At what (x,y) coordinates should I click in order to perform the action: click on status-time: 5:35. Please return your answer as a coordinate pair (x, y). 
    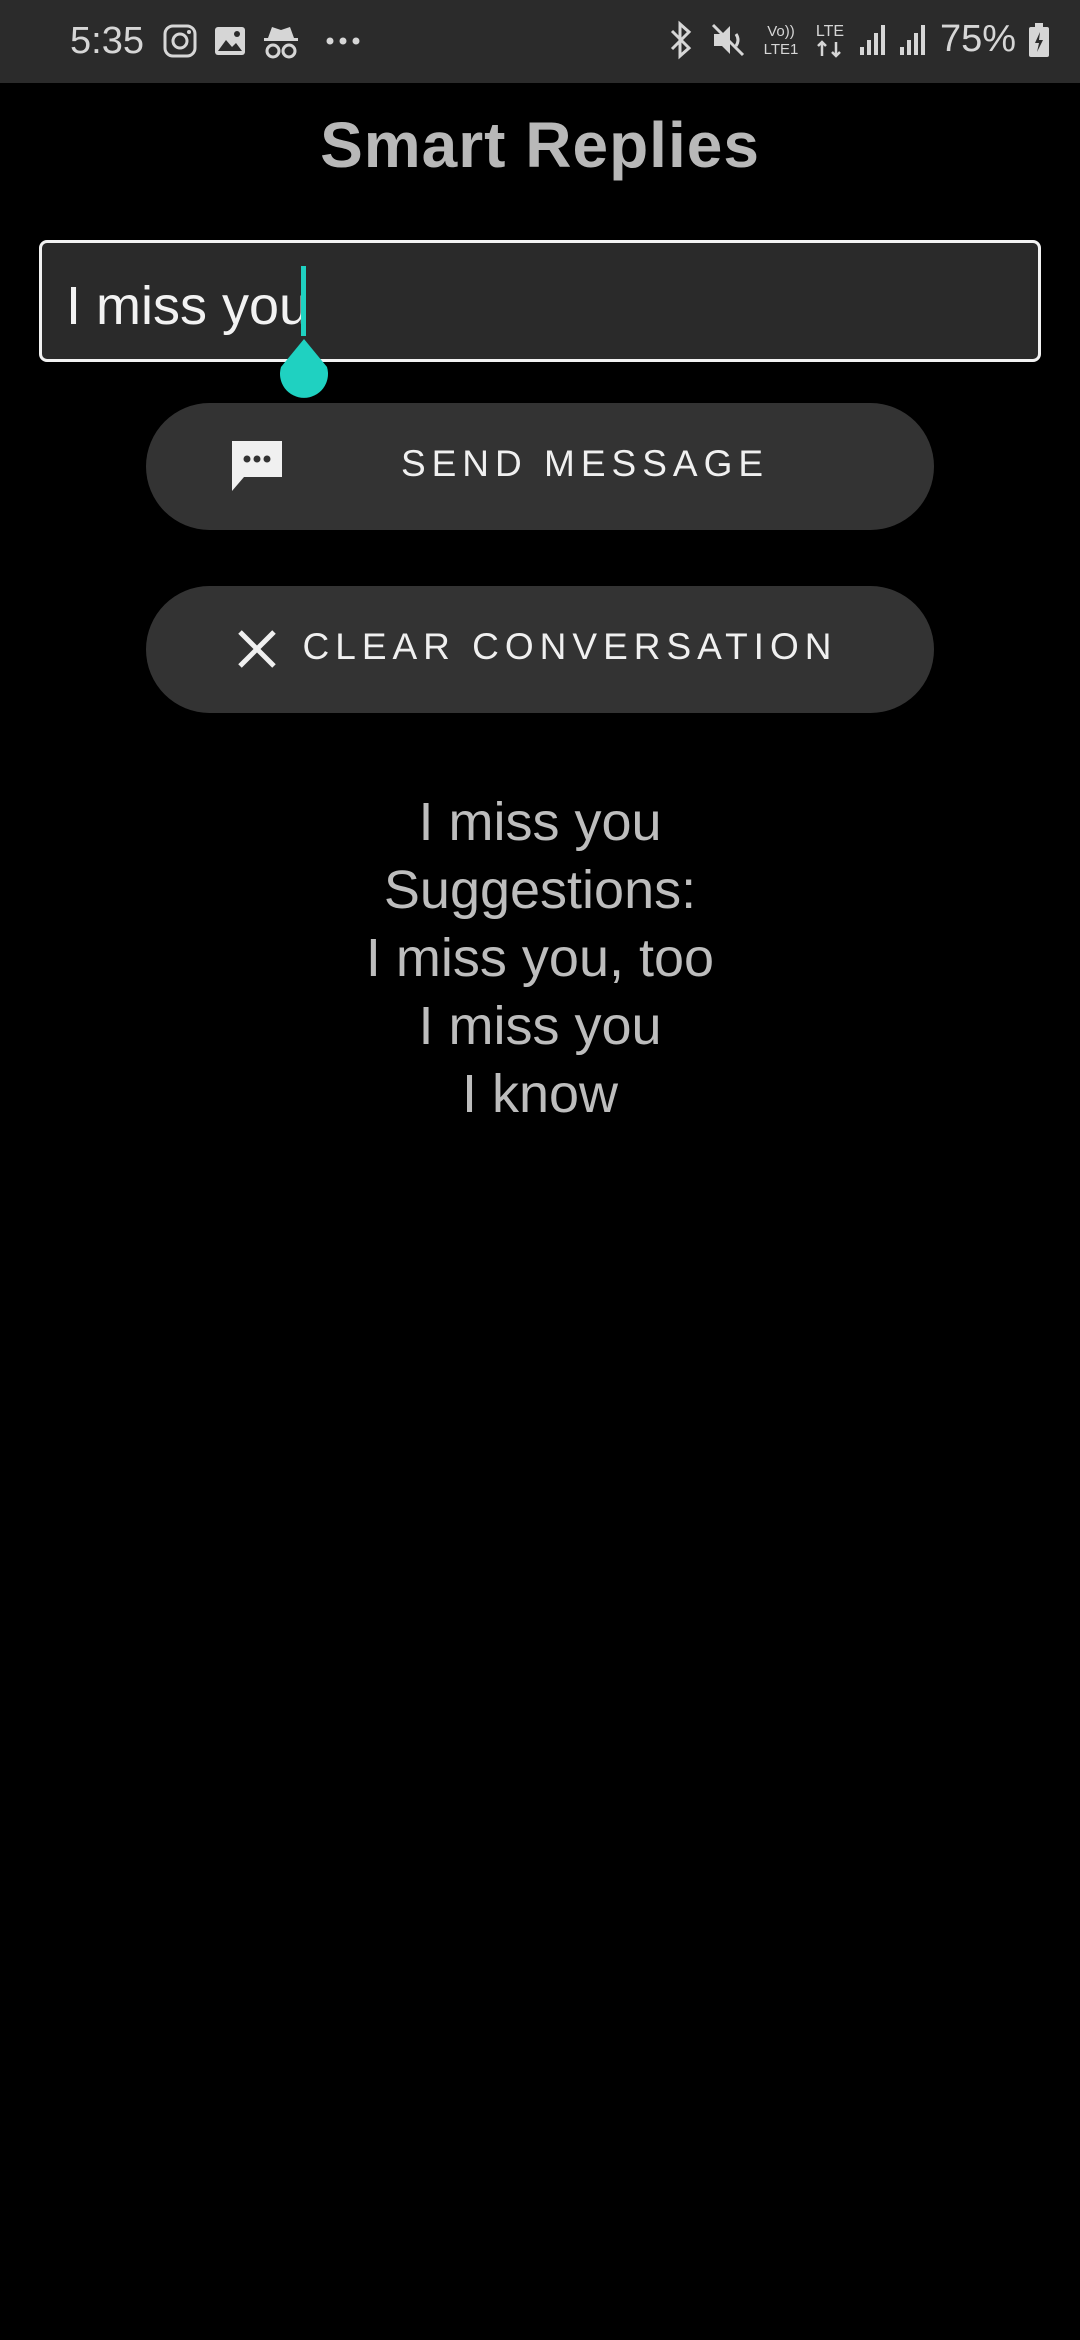
    Looking at the image, I should click on (107, 41).